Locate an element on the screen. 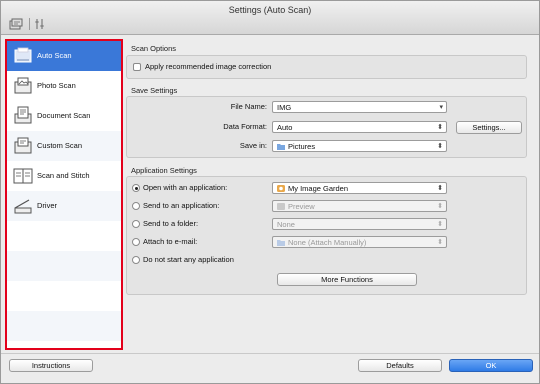 This screenshot has width=540, height=384. sidebar-item-scan-and-stitch: Scan and Stitch is located at coordinates (64, 176).